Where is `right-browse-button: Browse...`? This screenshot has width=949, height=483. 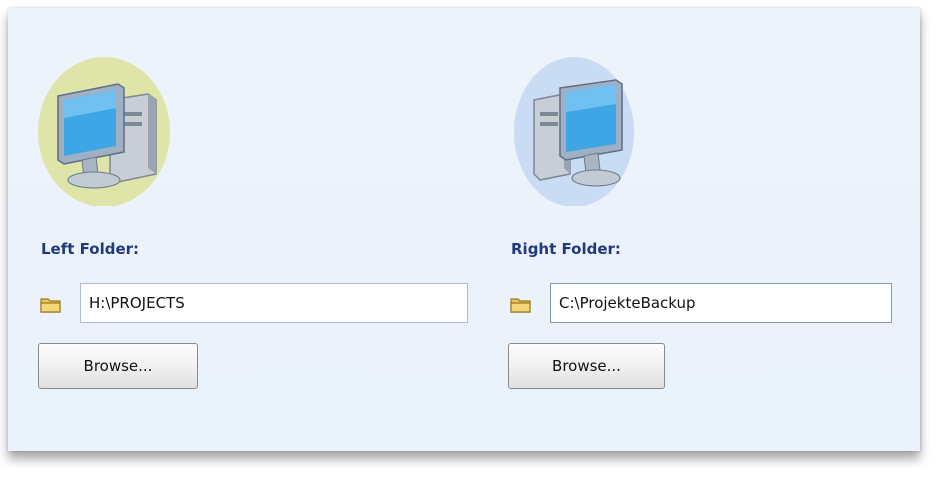
right-browse-button: Browse... is located at coordinates (586, 366).